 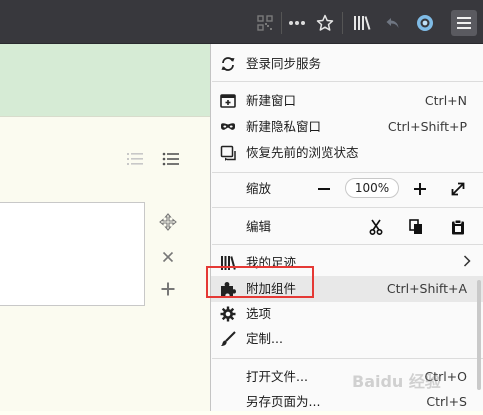 I want to click on shortcut-label: Ctrl+O, so click(x=445, y=376).